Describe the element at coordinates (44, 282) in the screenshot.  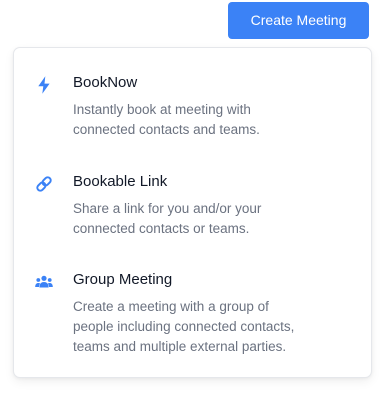
I see `people-group-icon` at that location.